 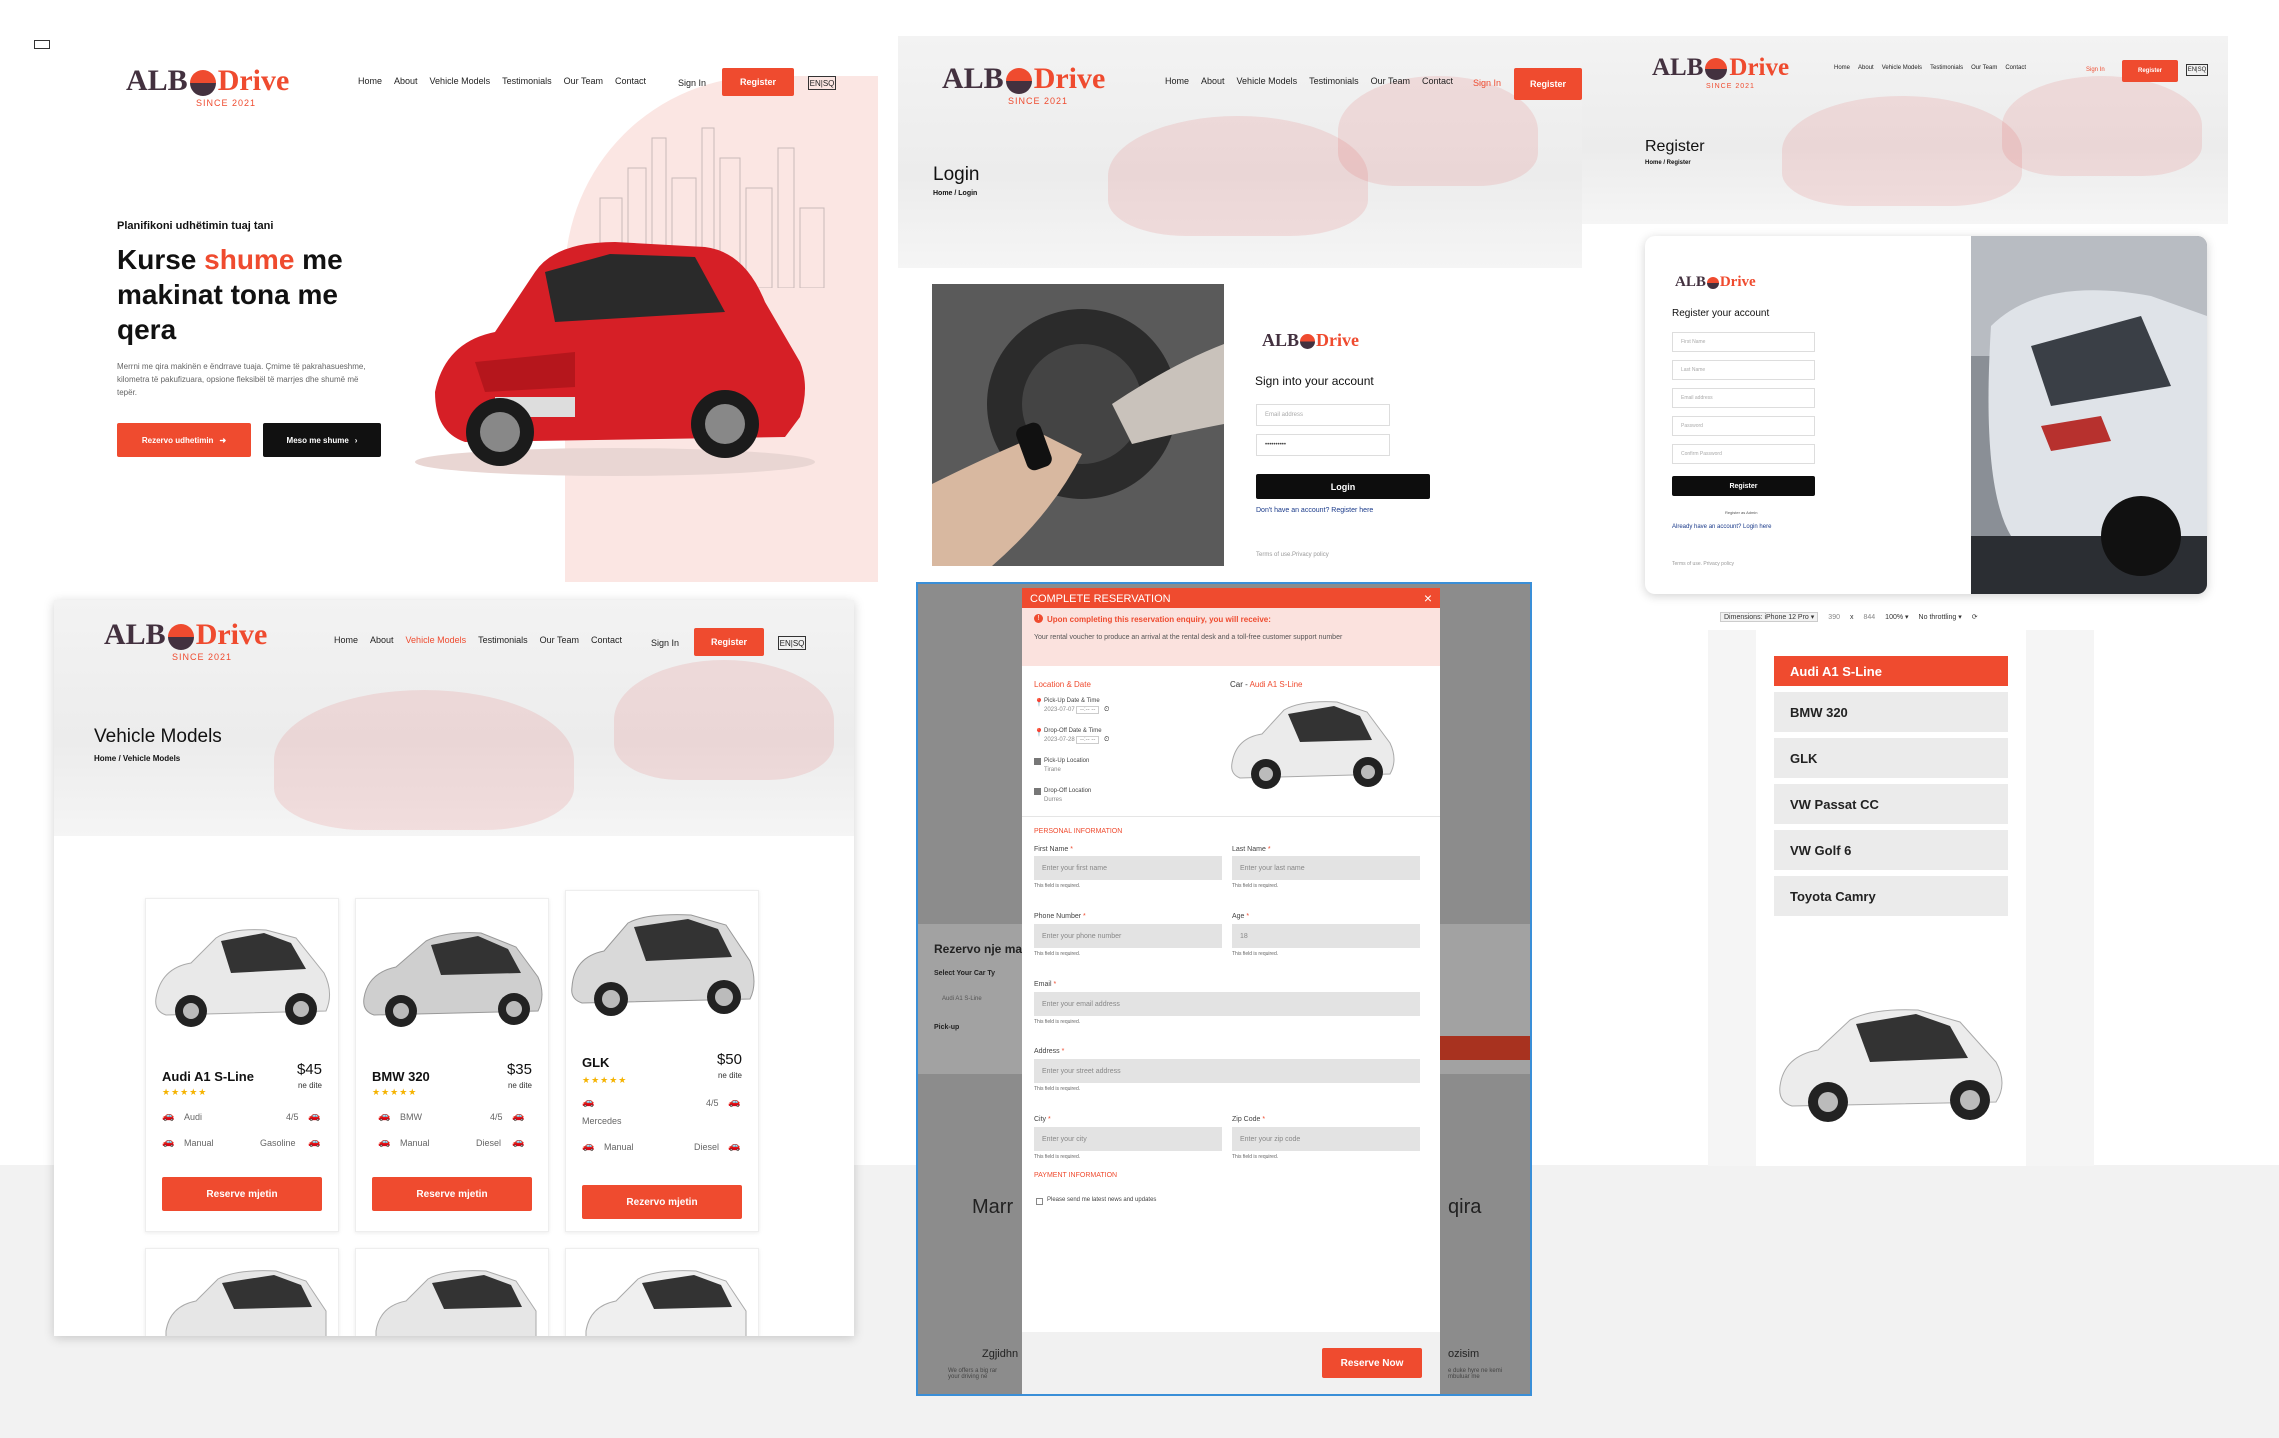 I want to click on pickup-time-input: --:-- --, so click(x=1088, y=710).